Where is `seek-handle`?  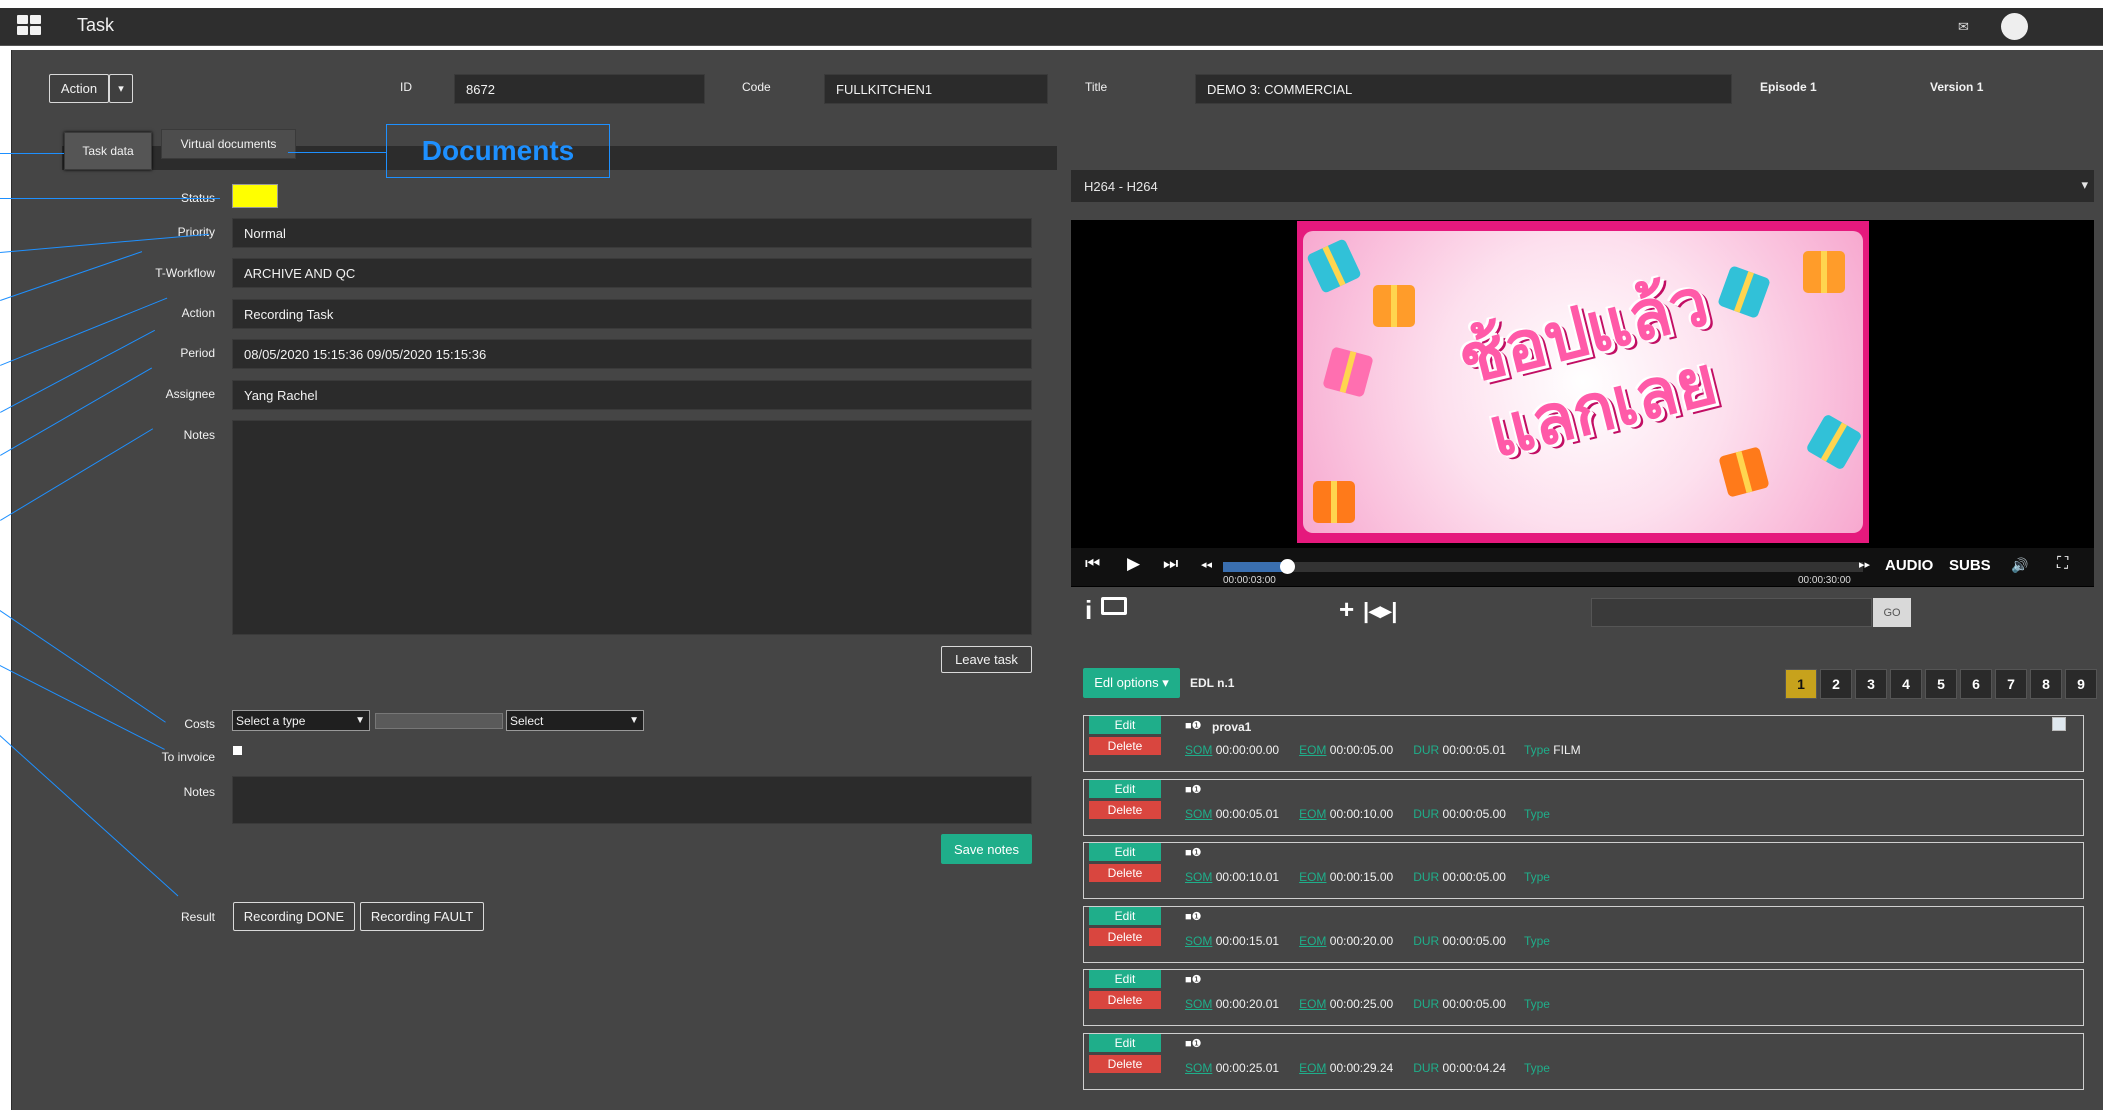 seek-handle is located at coordinates (1287, 566).